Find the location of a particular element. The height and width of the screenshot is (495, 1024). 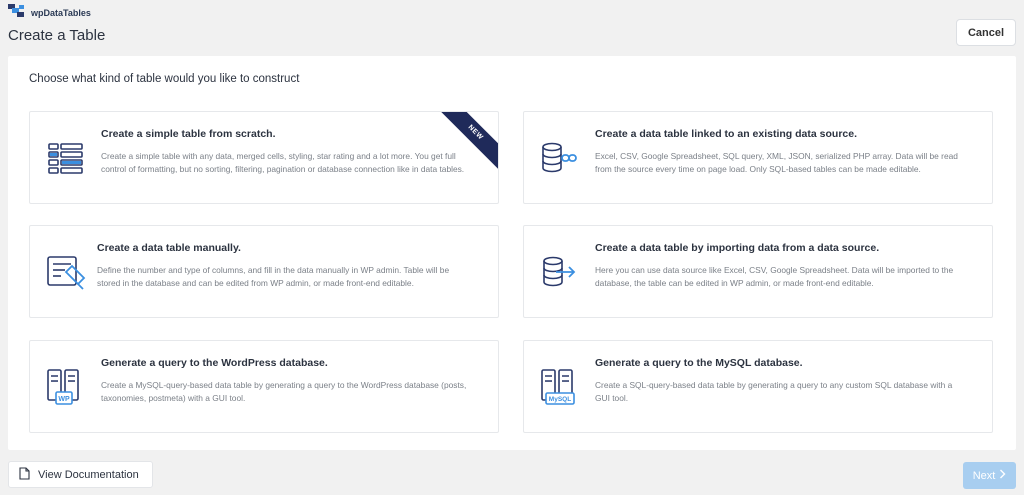

wpdatatables-logo-icon is located at coordinates (17, 13).